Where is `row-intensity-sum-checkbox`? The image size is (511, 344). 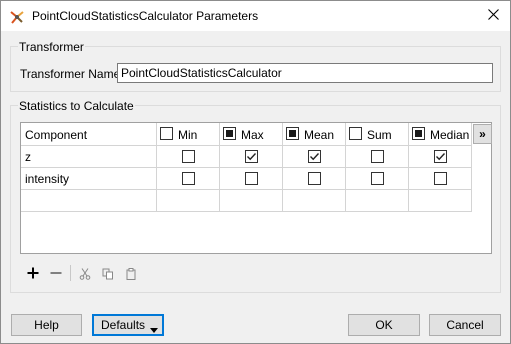 row-intensity-sum-checkbox is located at coordinates (377, 178).